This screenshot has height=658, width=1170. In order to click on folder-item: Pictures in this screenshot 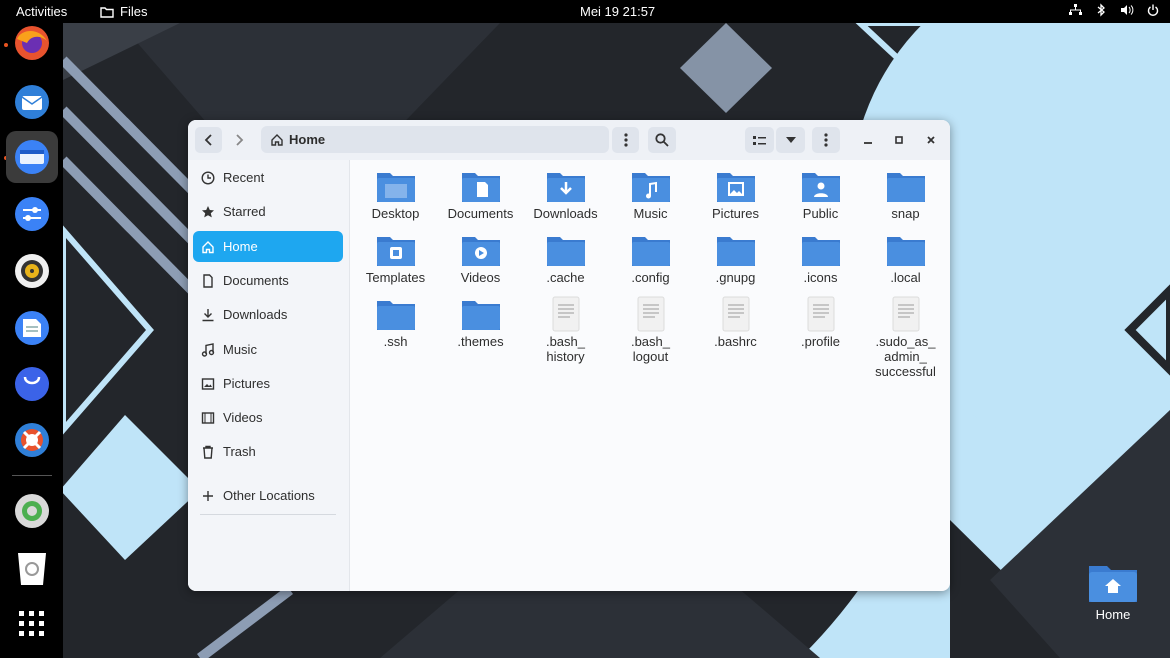, I will do `click(735, 194)`.